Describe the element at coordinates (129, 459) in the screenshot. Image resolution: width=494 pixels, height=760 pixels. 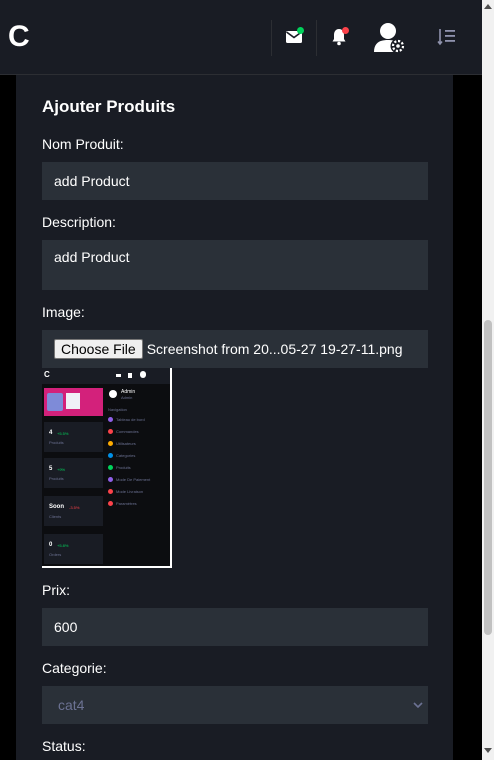
I see `preview-nav-item: Categories` at that location.